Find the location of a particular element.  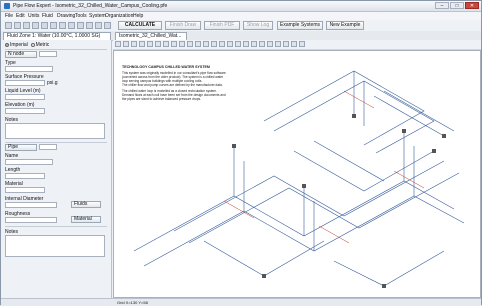

fluids-button: Fluids is located at coordinates (86, 204).